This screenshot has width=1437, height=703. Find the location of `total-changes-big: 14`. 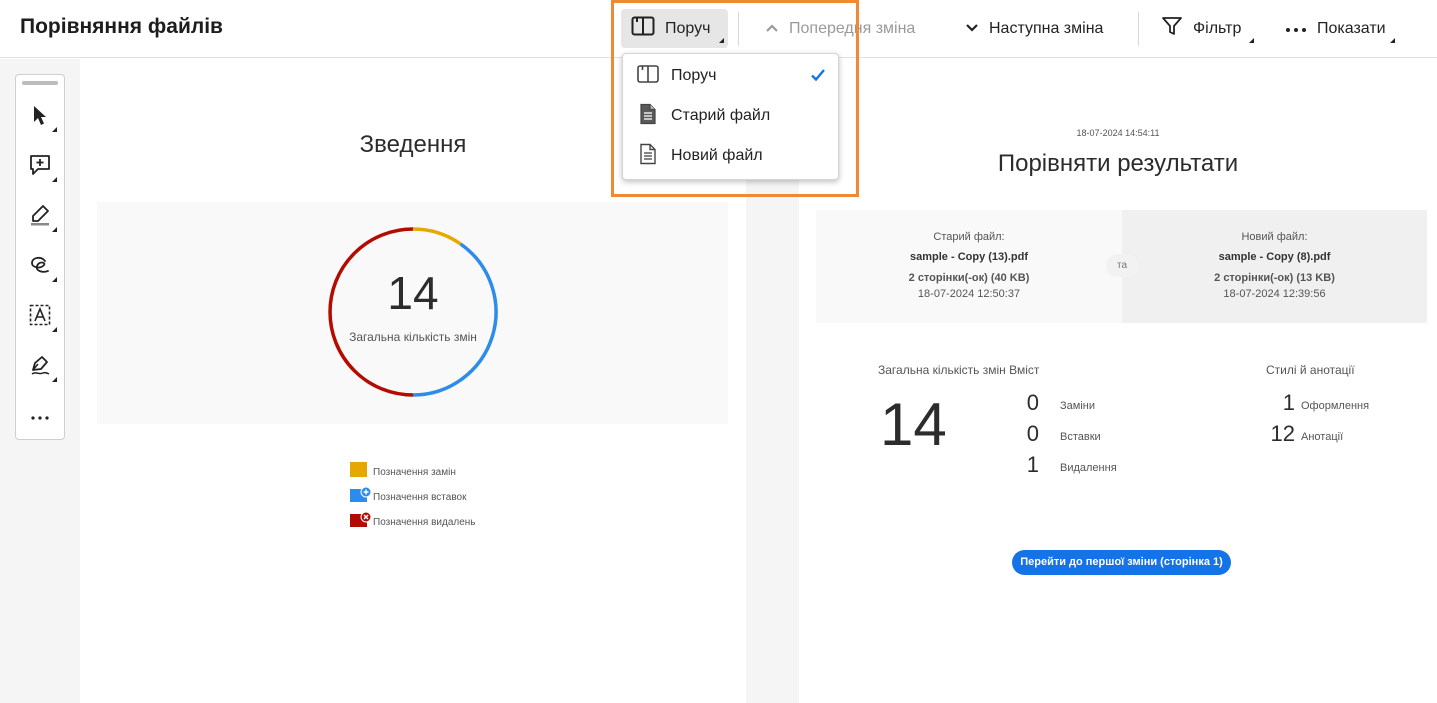

total-changes-big: 14 is located at coordinates (913, 424).